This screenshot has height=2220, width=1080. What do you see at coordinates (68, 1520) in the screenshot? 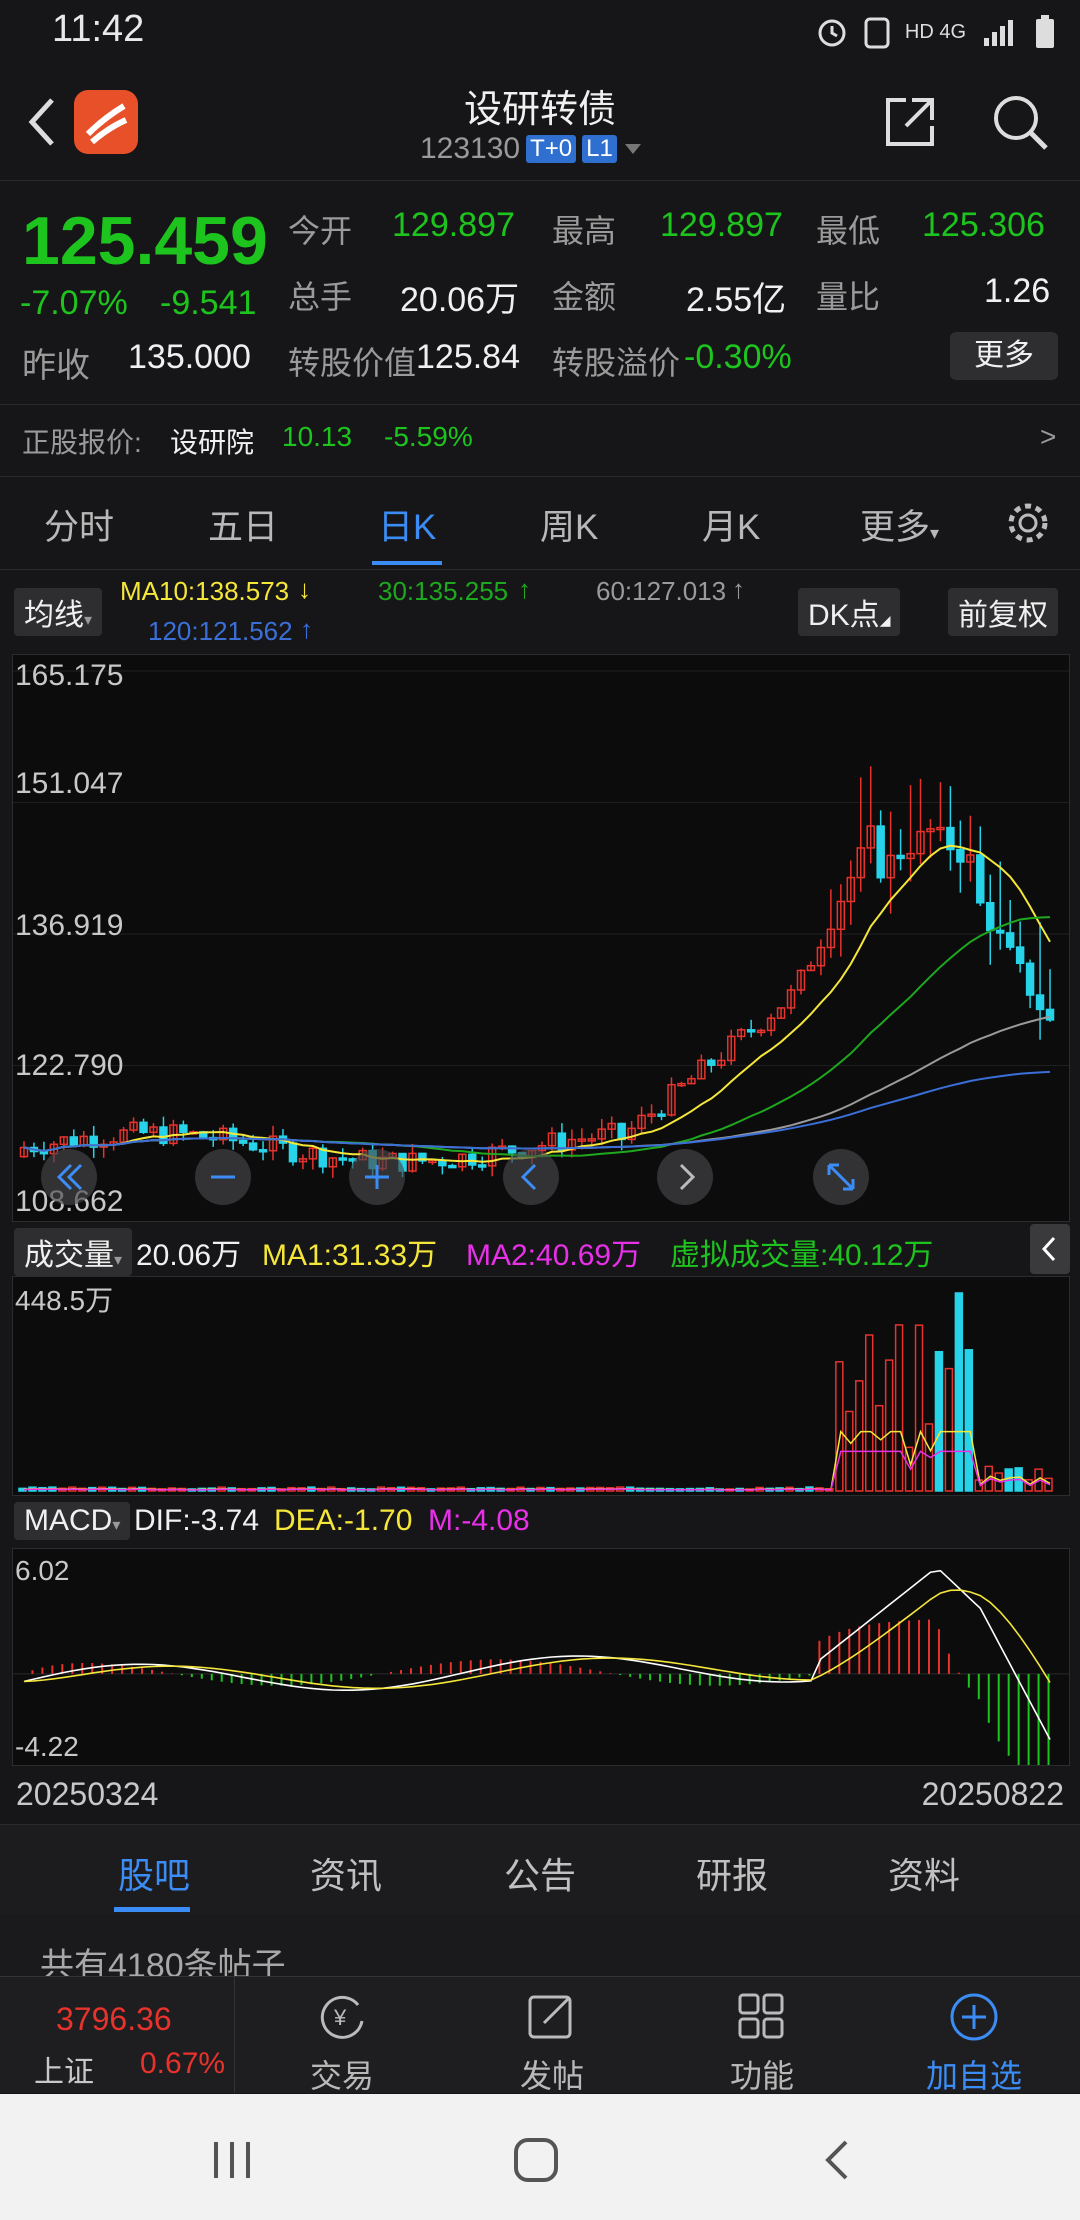
I see `macd-selector-label: MACD` at bounding box center [68, 1520].